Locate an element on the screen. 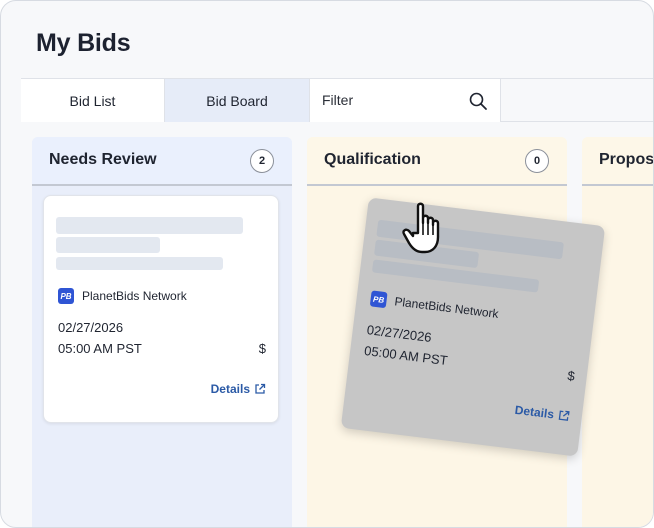  count-badge: 2 is located at coordinates (262, 161).